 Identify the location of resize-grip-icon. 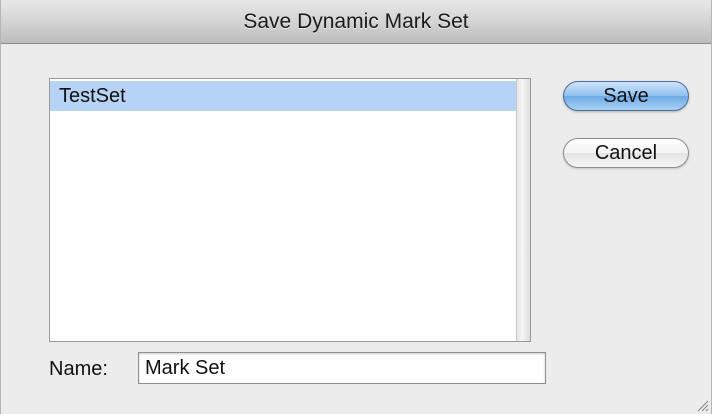
(702, 405).